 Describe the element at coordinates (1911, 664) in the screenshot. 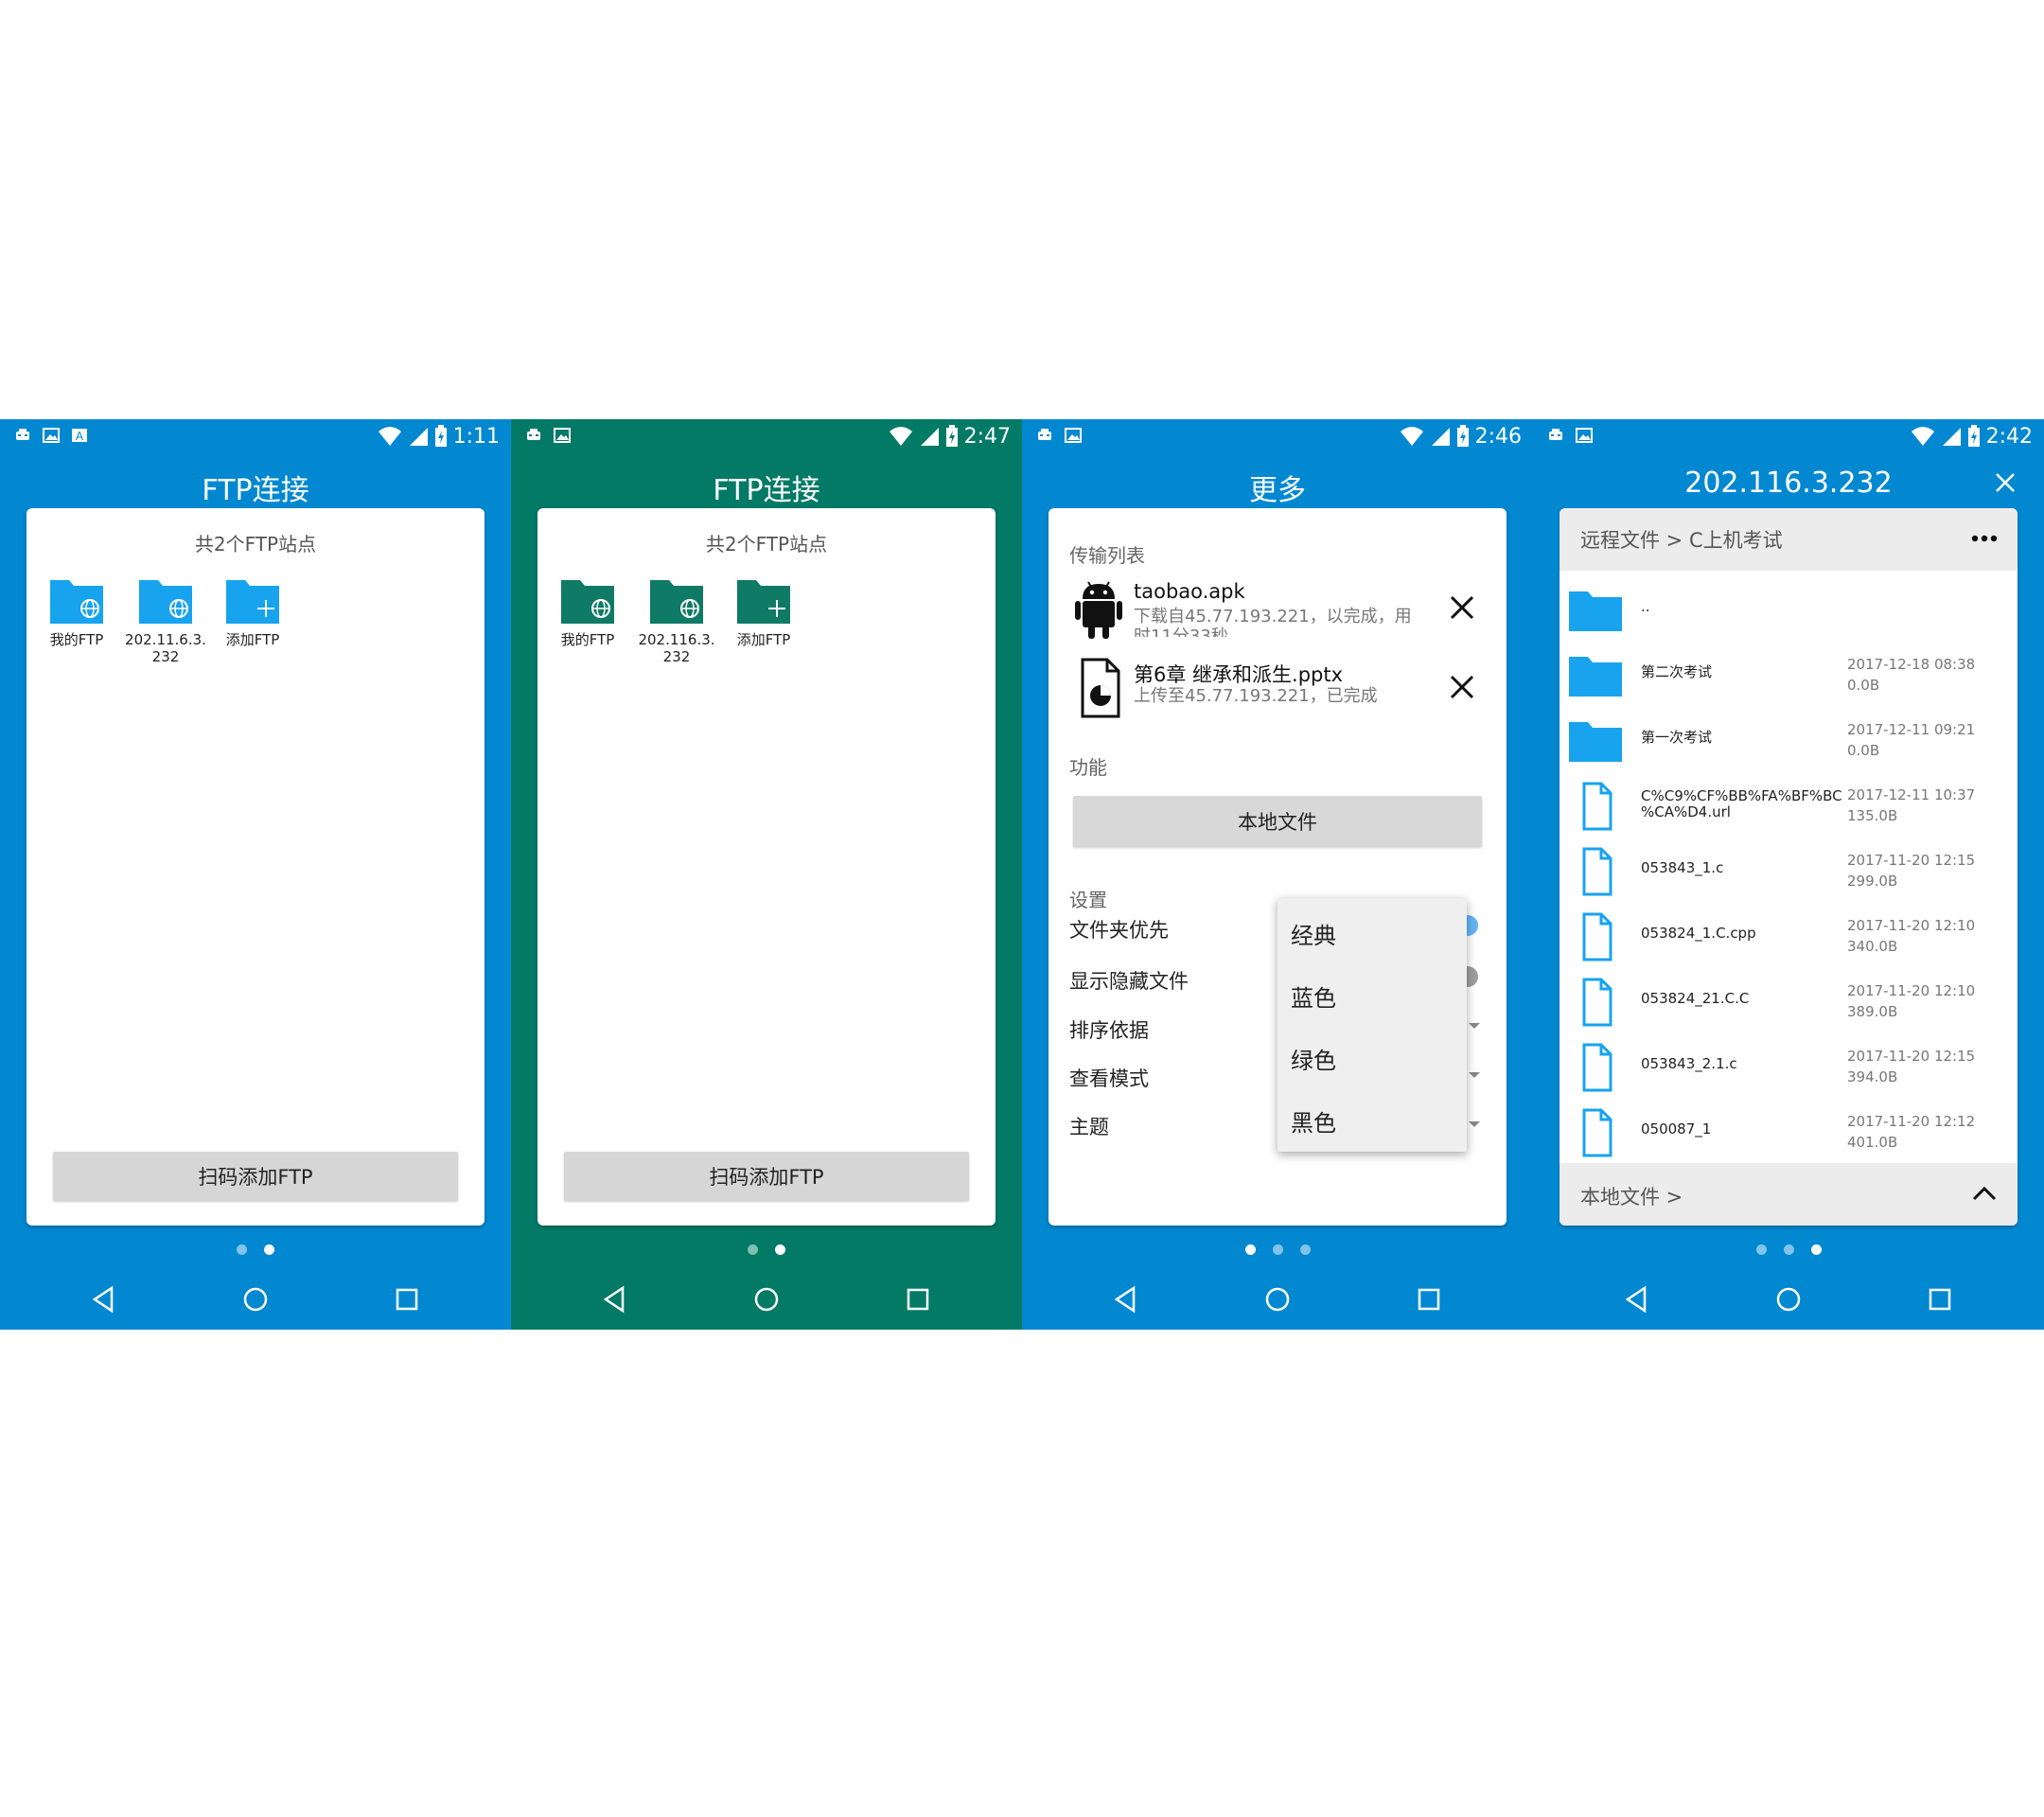

I see `file-date: 2017-12-18 08:38` at that location.